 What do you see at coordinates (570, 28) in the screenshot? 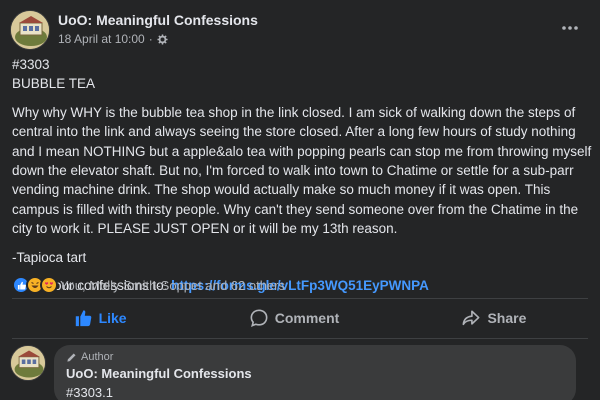
I see `more-options-icon` at bounding box center [570, 28].